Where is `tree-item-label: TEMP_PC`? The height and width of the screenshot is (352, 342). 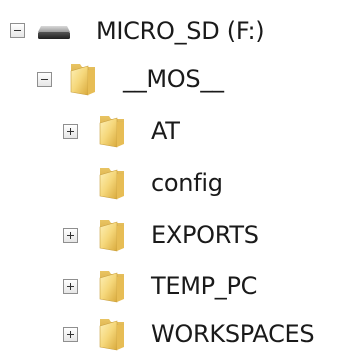 tree-item-label: TEMP_PC is located at coordinates (204, 286).